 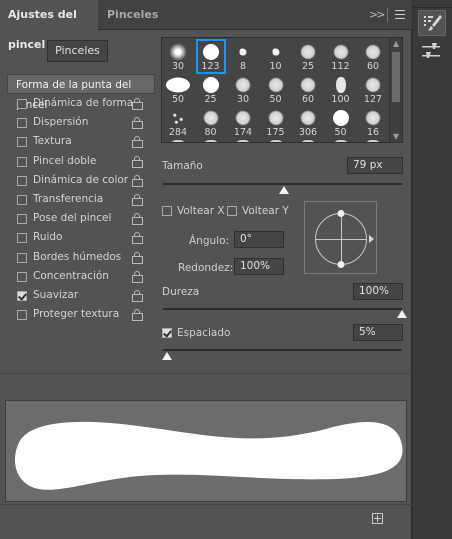 What do you see at coordinates (276, 122) in the screenshot?
I see `brush-tip-tile: 175` at bounding box center [276, 122].